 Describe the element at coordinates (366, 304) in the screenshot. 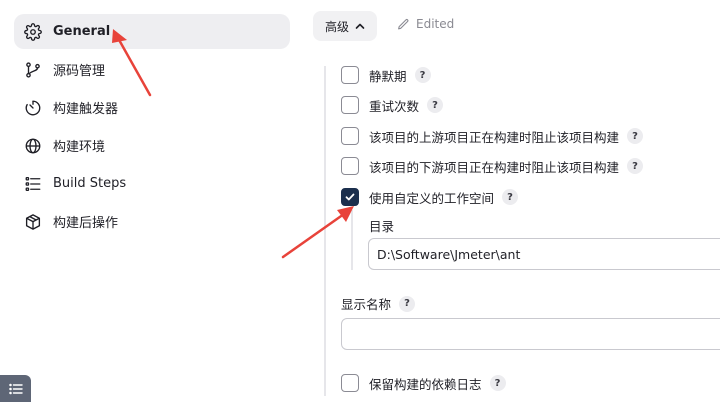

I see `display-name-label: 显示名称` at that location.